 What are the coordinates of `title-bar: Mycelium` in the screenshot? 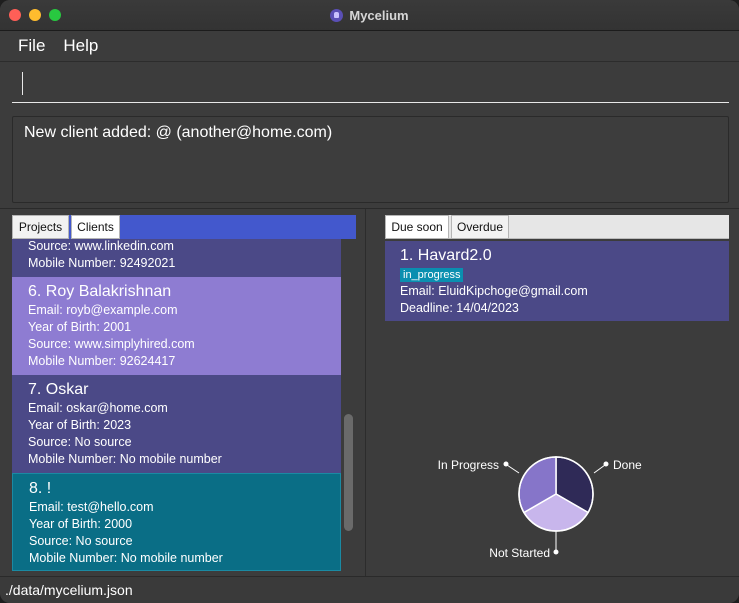 It's located at (369, 15).